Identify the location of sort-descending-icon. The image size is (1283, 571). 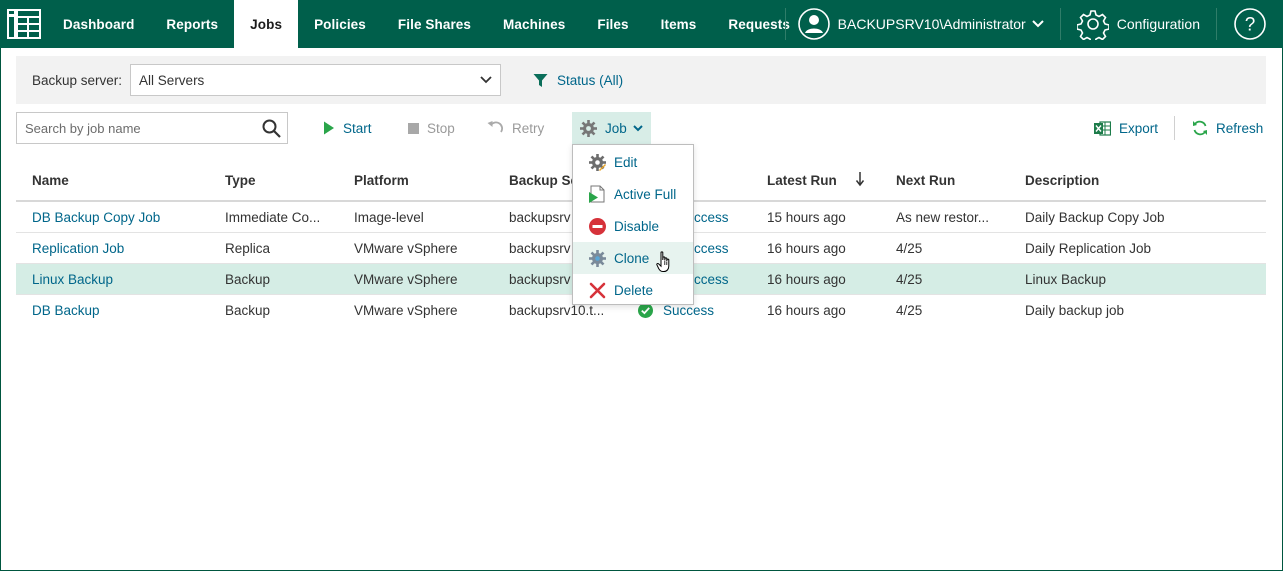
(860, 179).